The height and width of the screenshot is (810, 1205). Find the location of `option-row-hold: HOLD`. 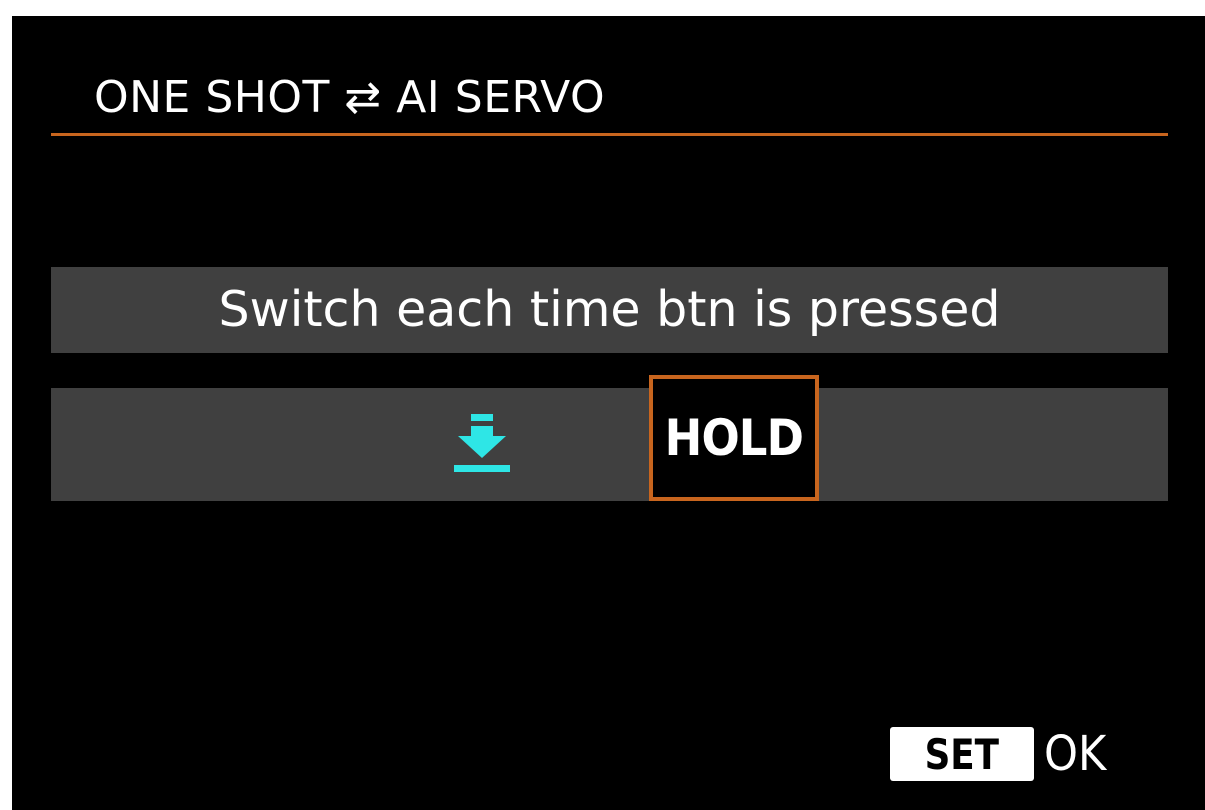

option-row-hold: HOLD is located at coordinates (609, 438).